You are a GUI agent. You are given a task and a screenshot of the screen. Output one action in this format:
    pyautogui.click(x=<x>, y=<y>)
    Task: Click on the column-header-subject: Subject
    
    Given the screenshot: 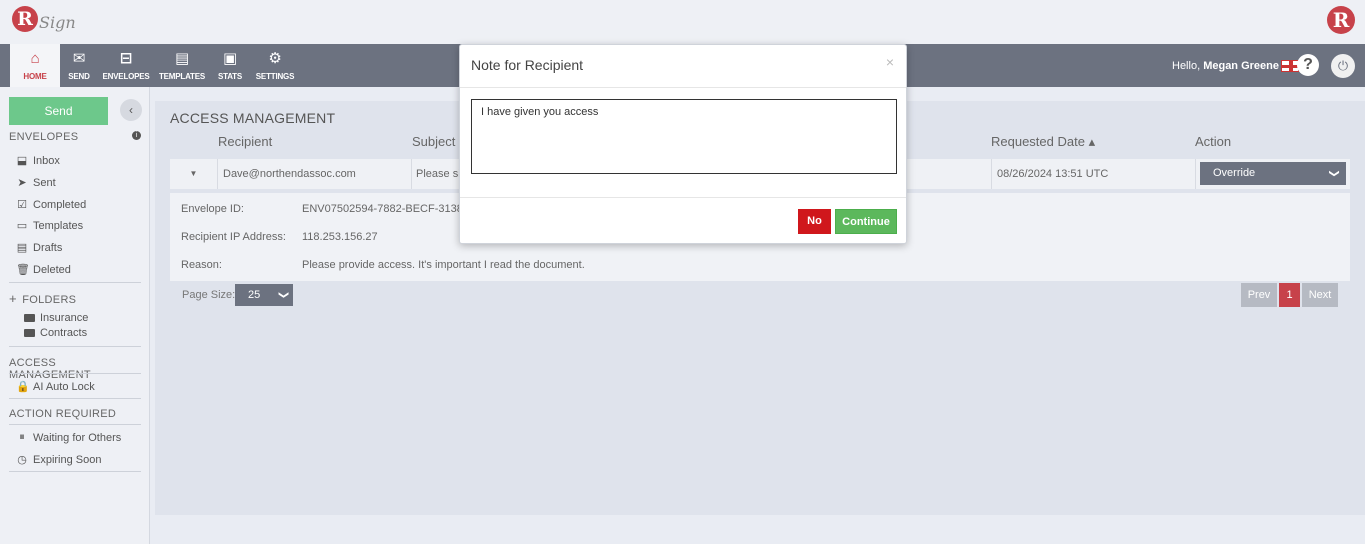 What is the action you would take?
    pyautogui.click(x=433, y=141)
    